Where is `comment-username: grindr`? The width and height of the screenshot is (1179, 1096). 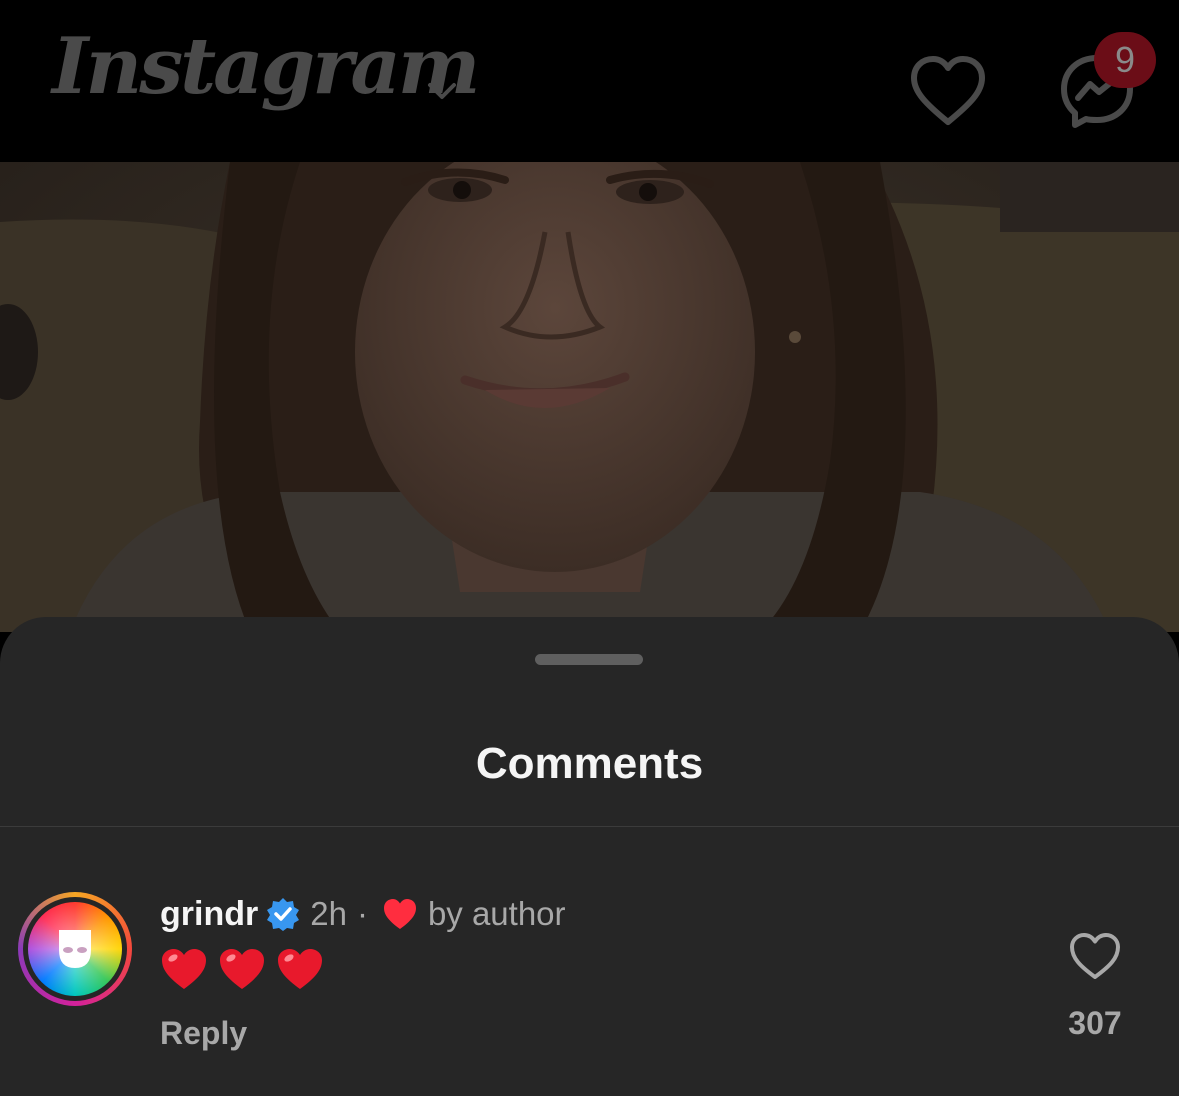 comment-username: grindr is located at coordinates (209, 914).